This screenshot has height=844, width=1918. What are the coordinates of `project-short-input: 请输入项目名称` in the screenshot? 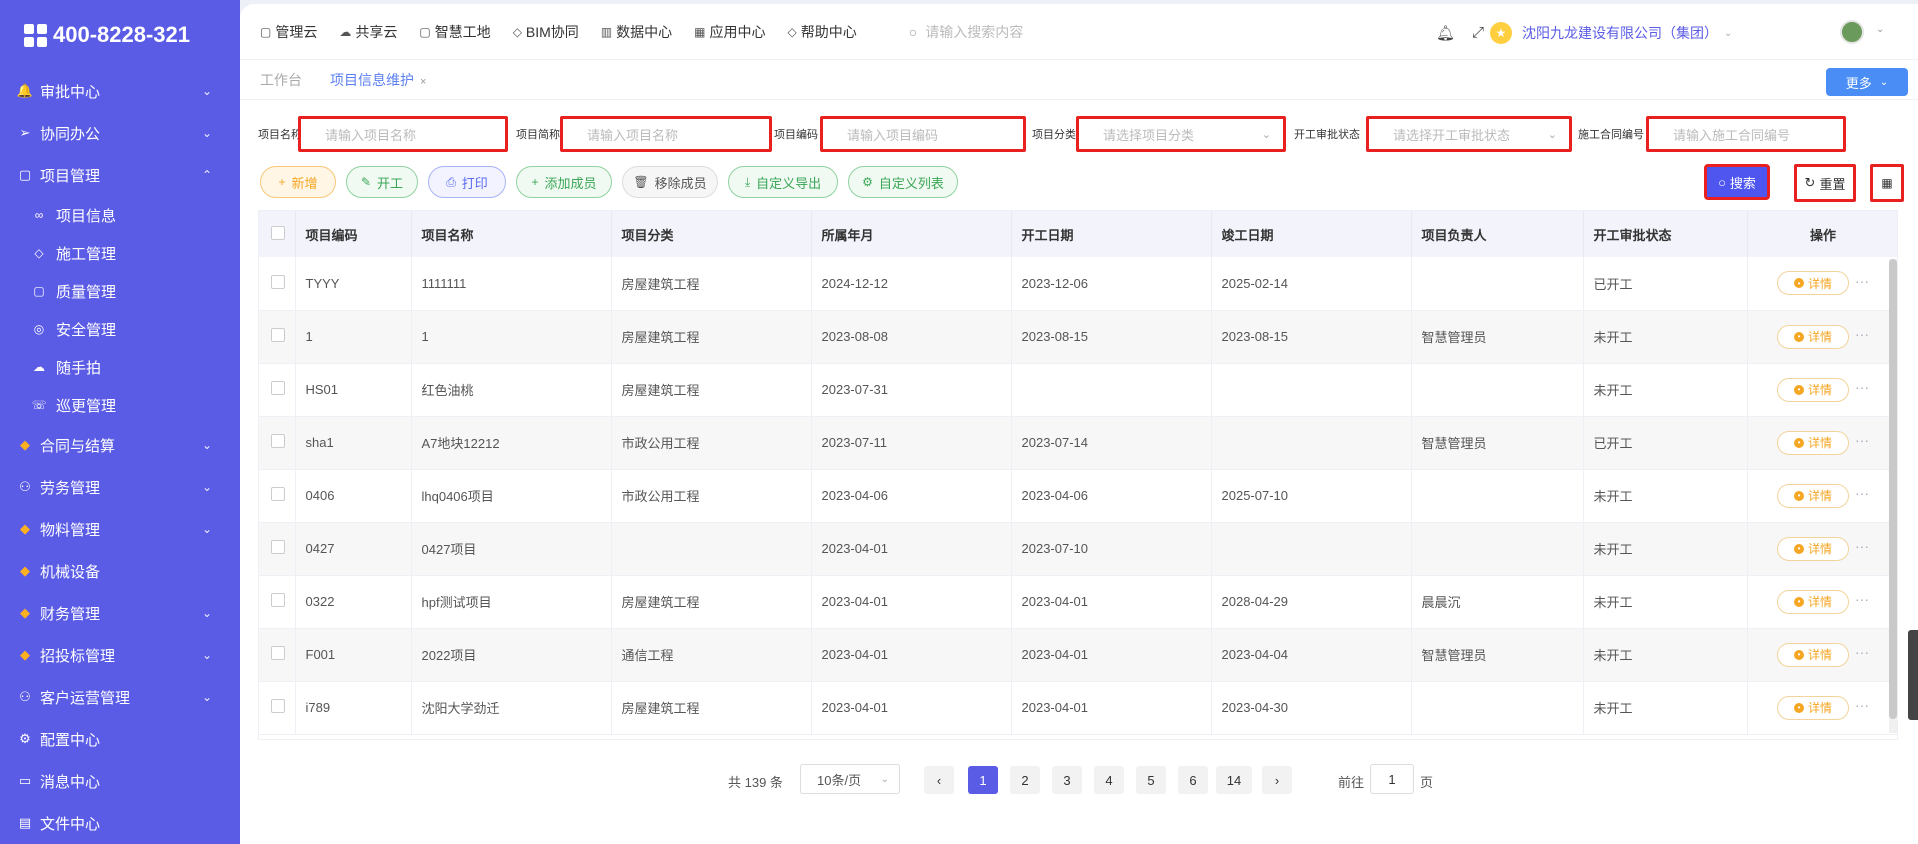 It's located at (666, 134).